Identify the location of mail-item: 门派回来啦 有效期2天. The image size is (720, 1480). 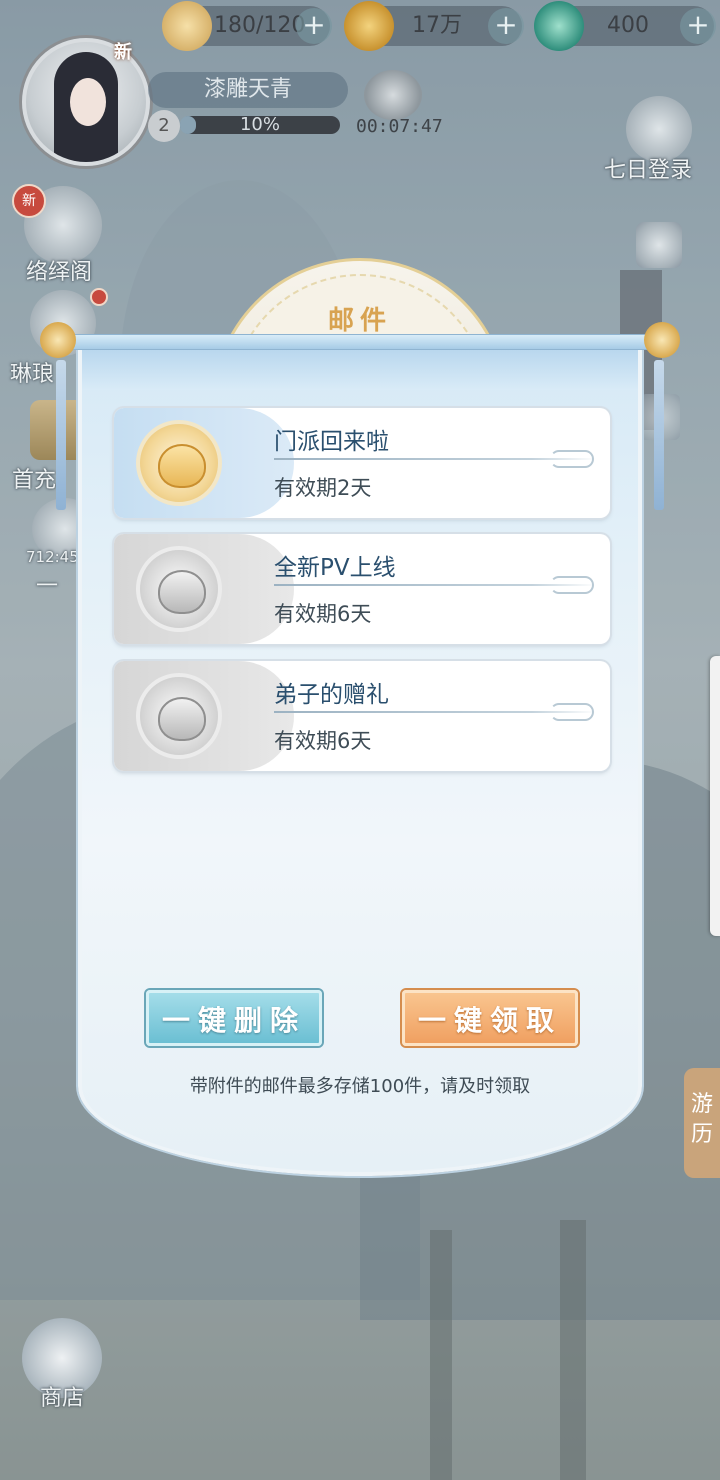
(362, 463).